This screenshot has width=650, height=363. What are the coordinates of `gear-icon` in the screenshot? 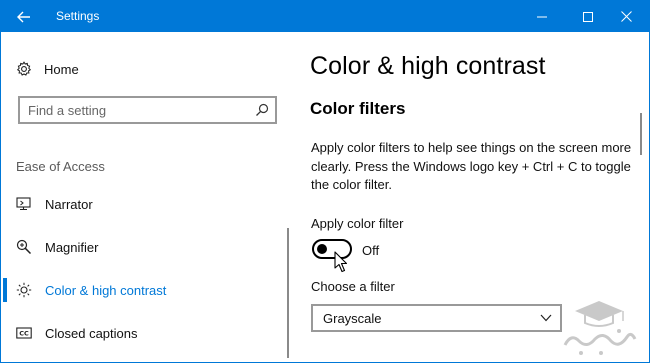 It's located at (24, 68).